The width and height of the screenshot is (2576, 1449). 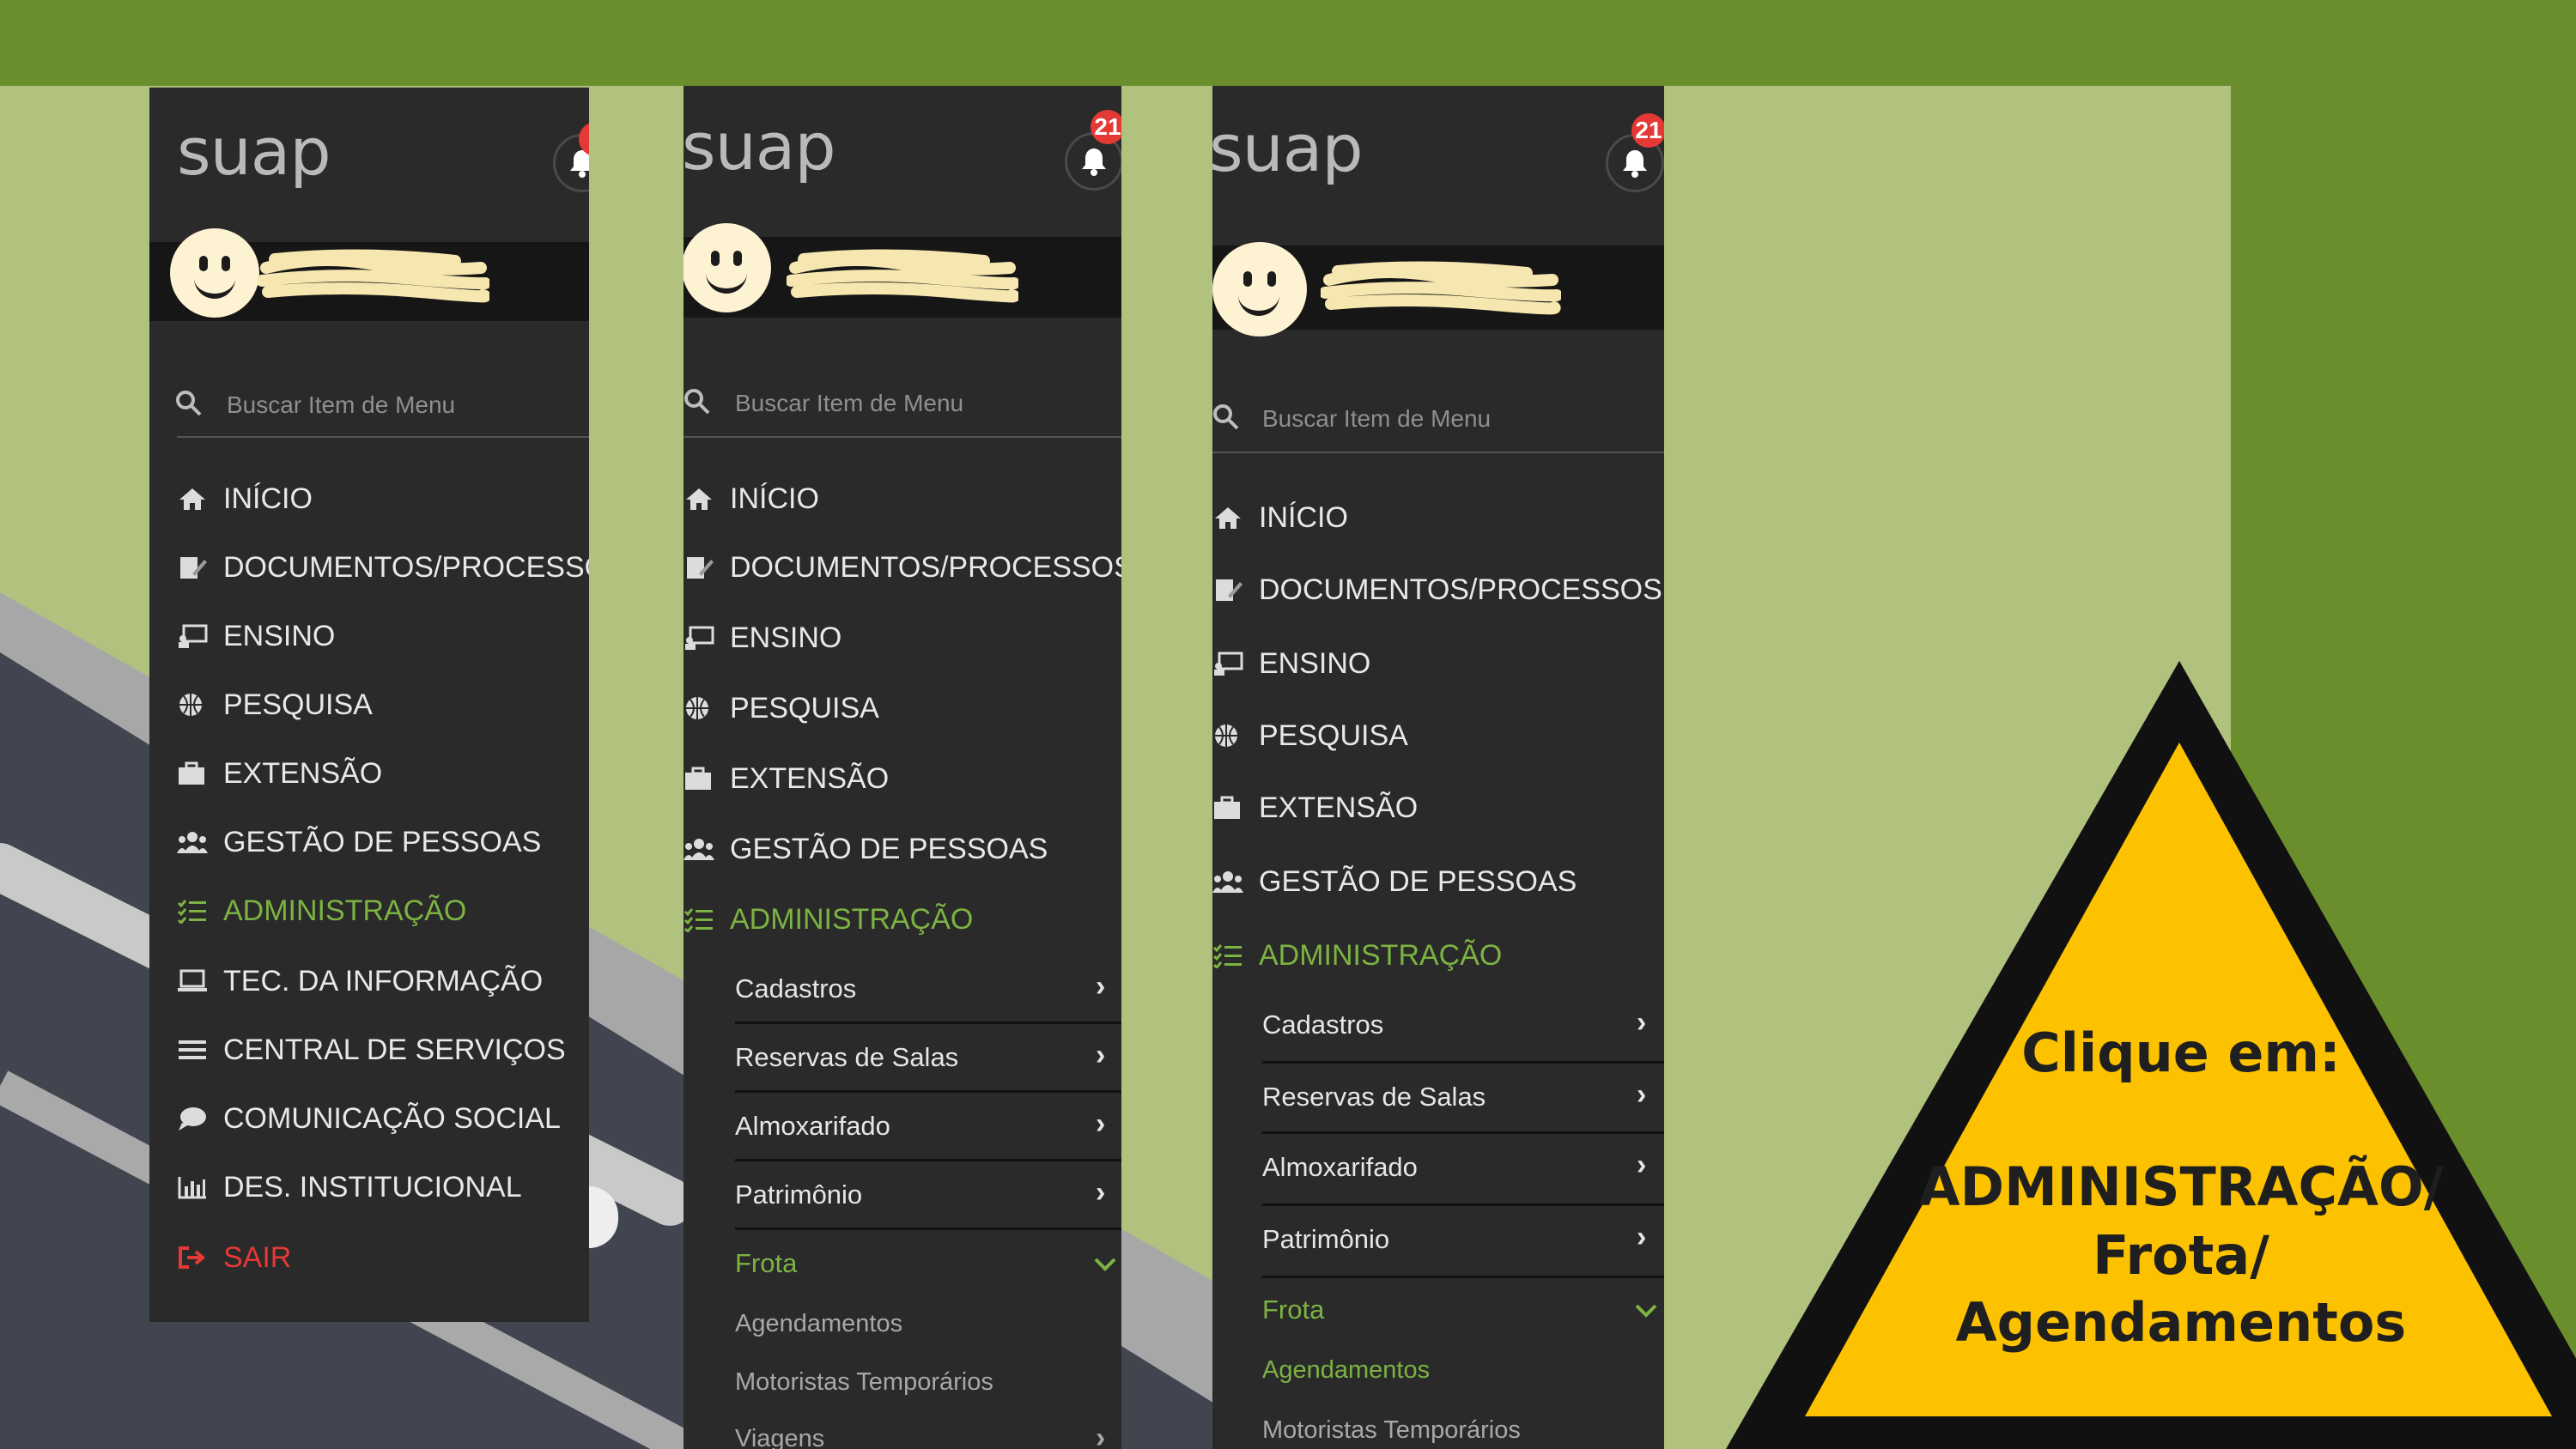 What do you see at coordinates (234, 1258) in the screenshot?
I see `menu-item-sair: SAIR` at bounding box center [234, 1258].